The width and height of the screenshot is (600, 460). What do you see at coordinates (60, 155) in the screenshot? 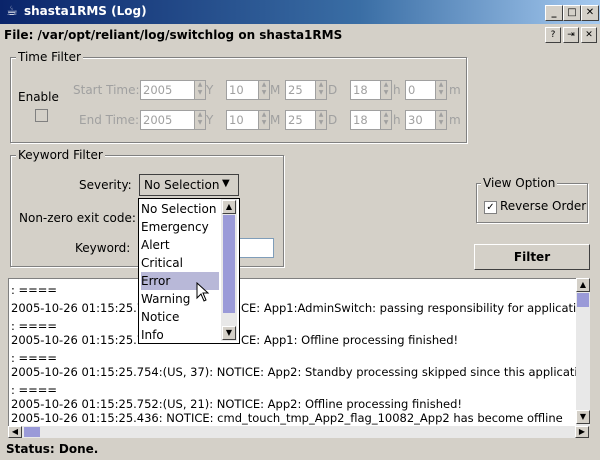
I see `keyword-filter-legend: Keyword Filter` at bounding box center [60, 155].